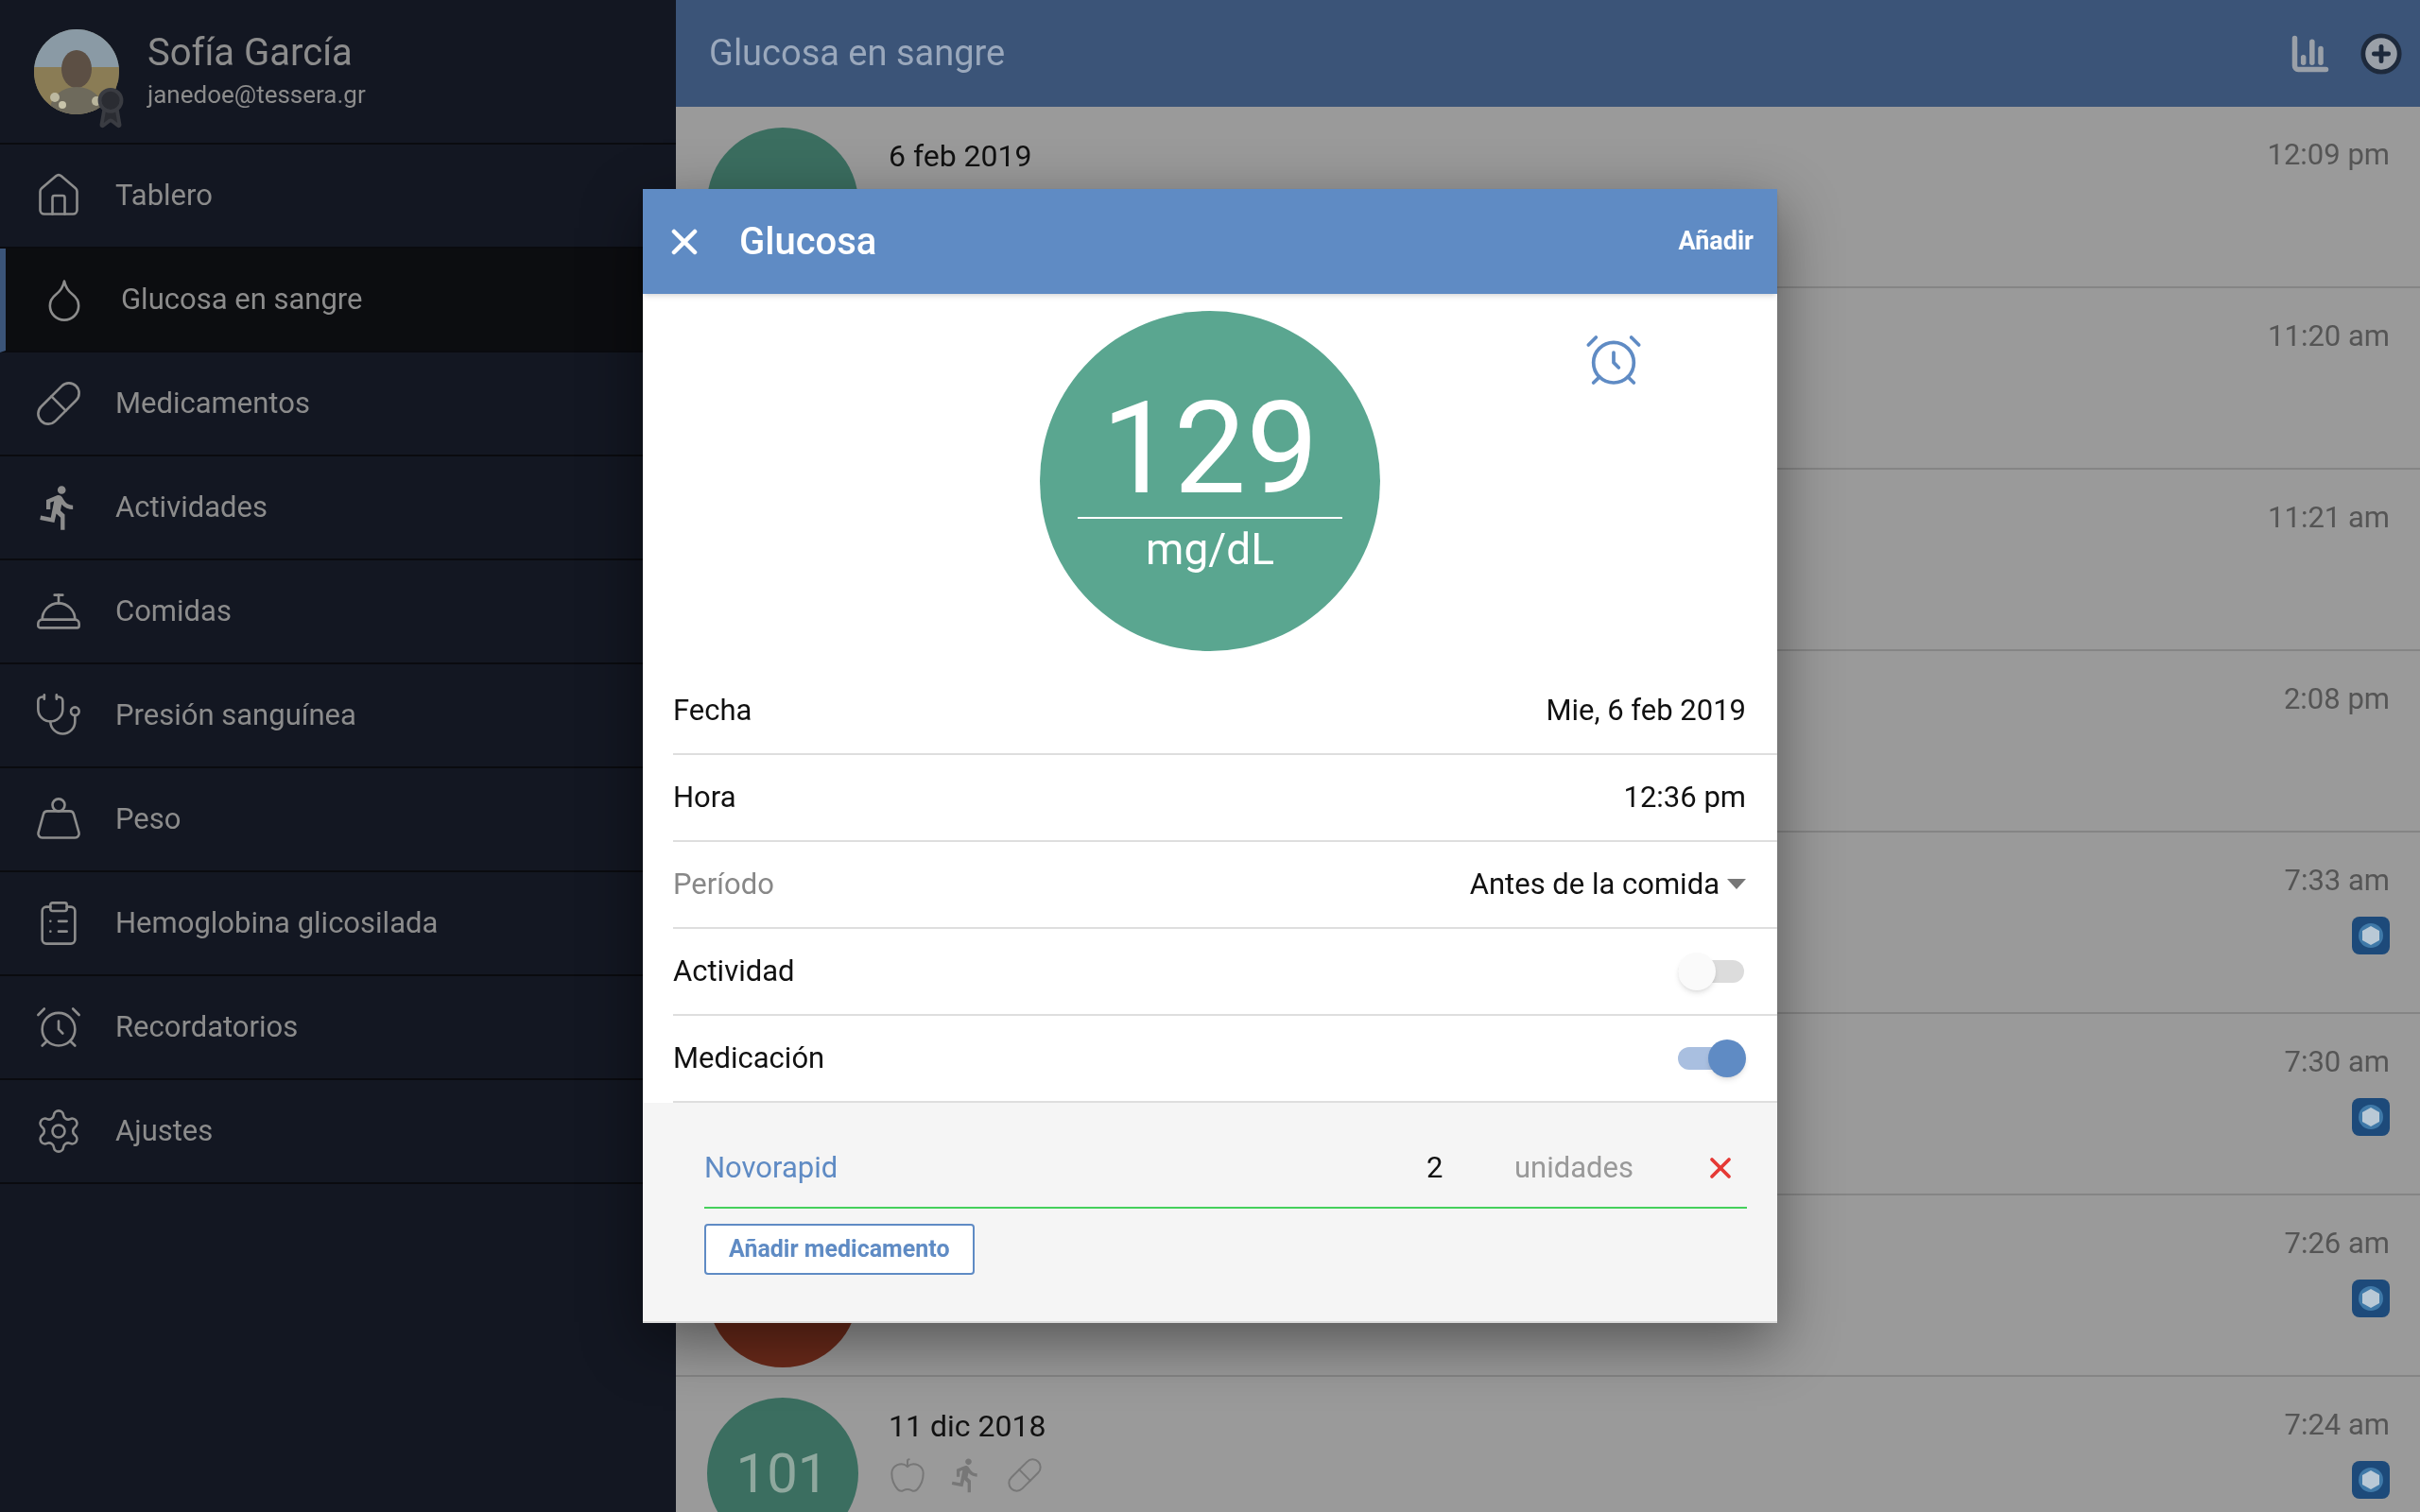  What do you see at coordinates (734, 971) in the screenshot?
I see `field-label: Actividad` at bounding box center [734, 971].